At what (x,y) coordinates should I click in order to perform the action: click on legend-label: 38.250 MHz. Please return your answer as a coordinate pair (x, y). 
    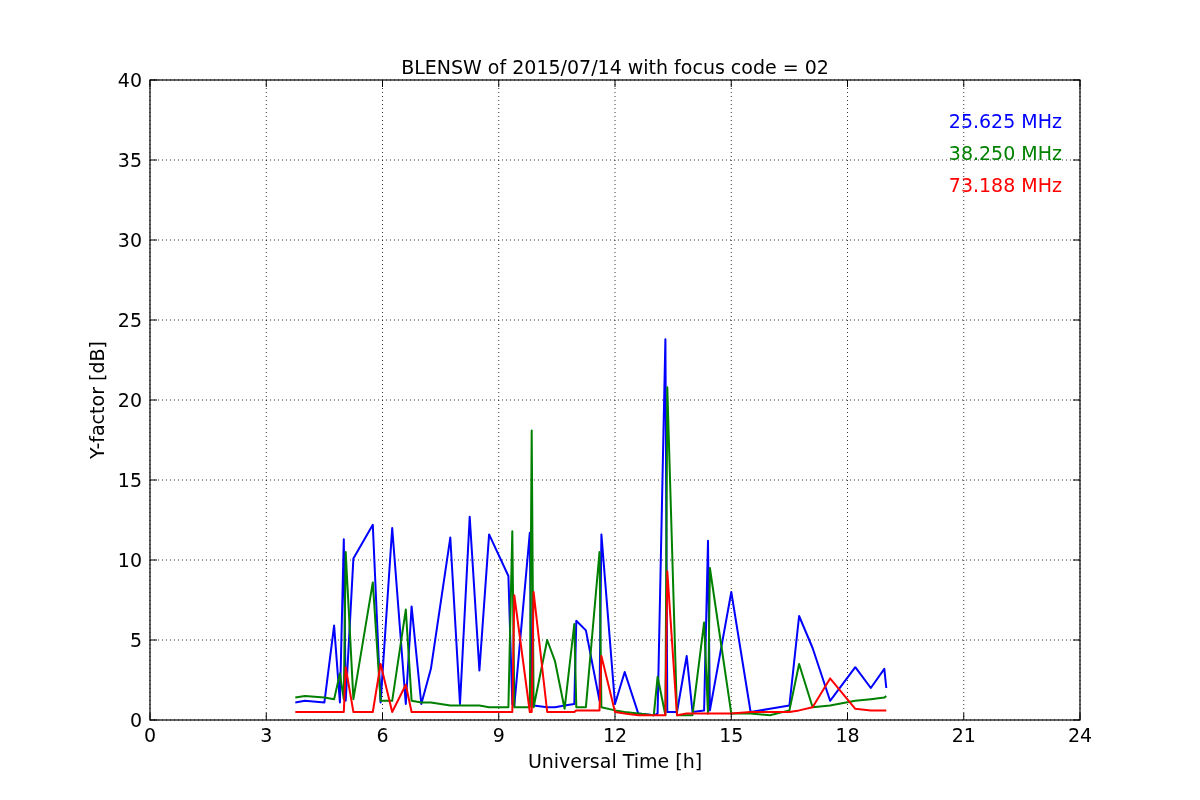
    Looking at the image, I should click on (1005, 153).